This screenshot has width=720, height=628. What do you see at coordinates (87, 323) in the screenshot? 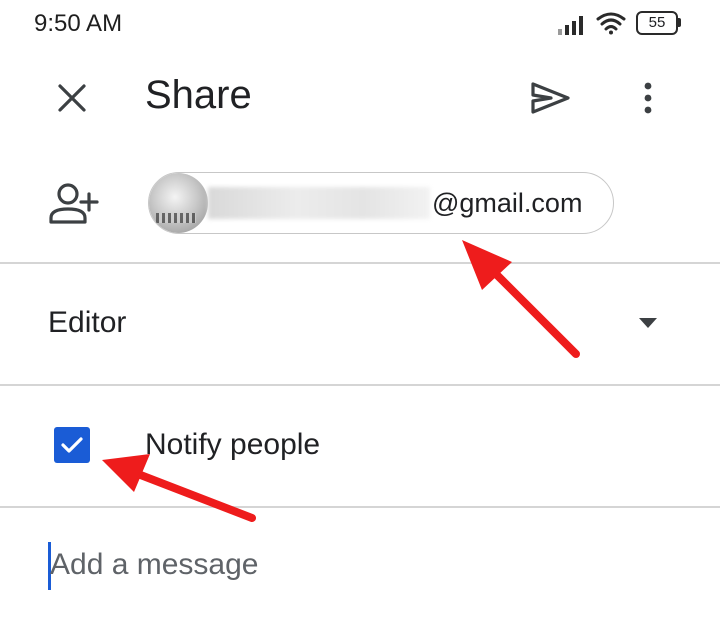
I see `role-dropdown-value: Editor` at bounding box center [87, 323].